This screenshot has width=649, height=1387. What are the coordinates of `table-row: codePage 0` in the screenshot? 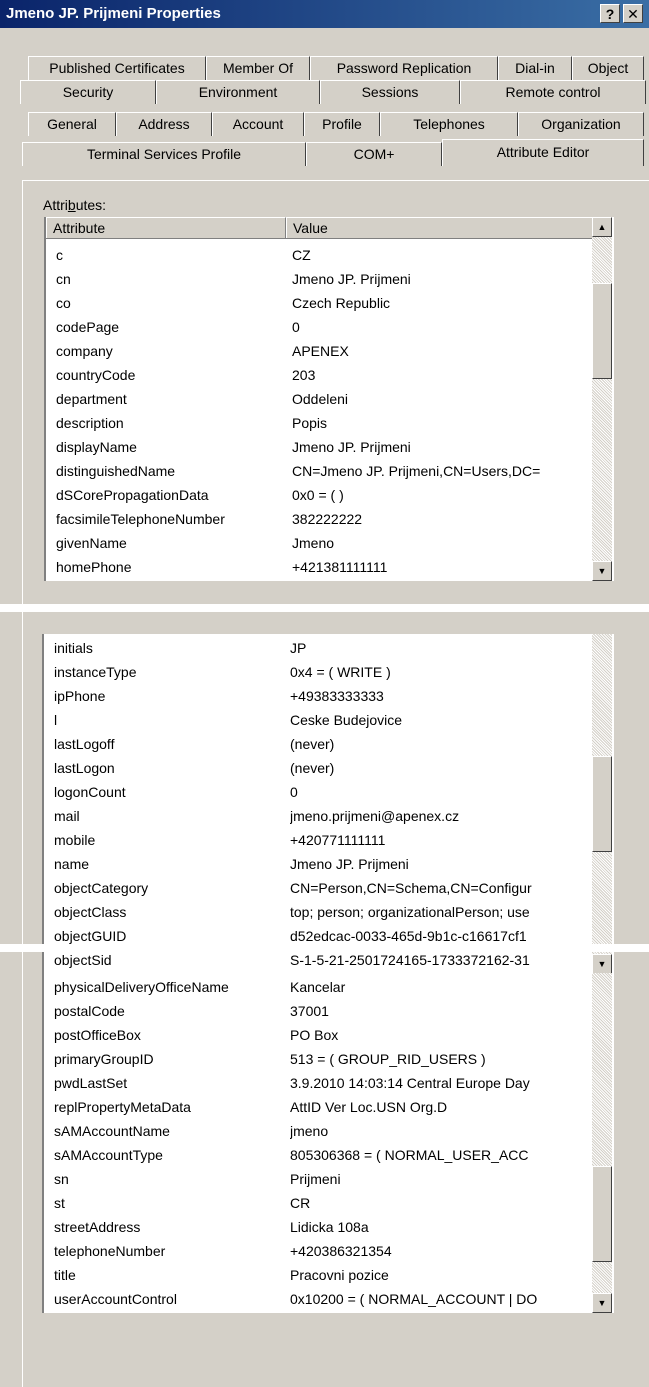 It's located at (320, 327).